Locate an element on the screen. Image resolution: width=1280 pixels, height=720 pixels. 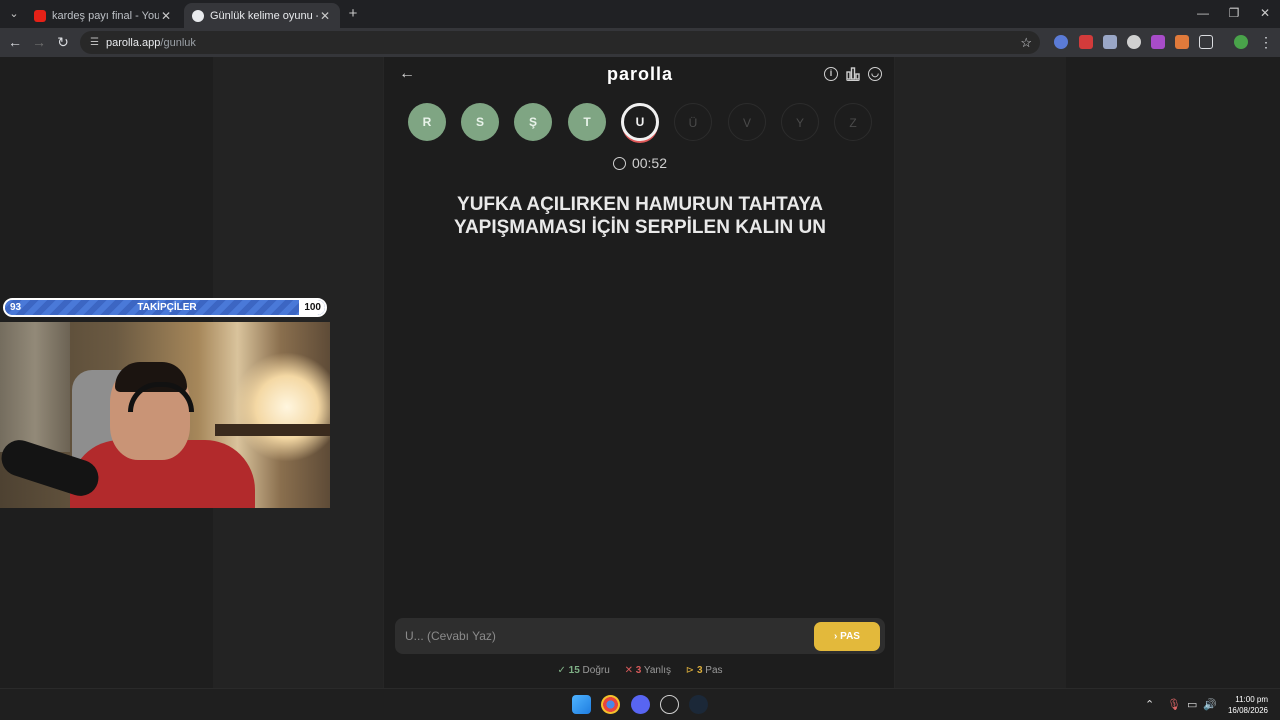
clock-date: 16/08/2026 is located at coordinates (1247, 710).